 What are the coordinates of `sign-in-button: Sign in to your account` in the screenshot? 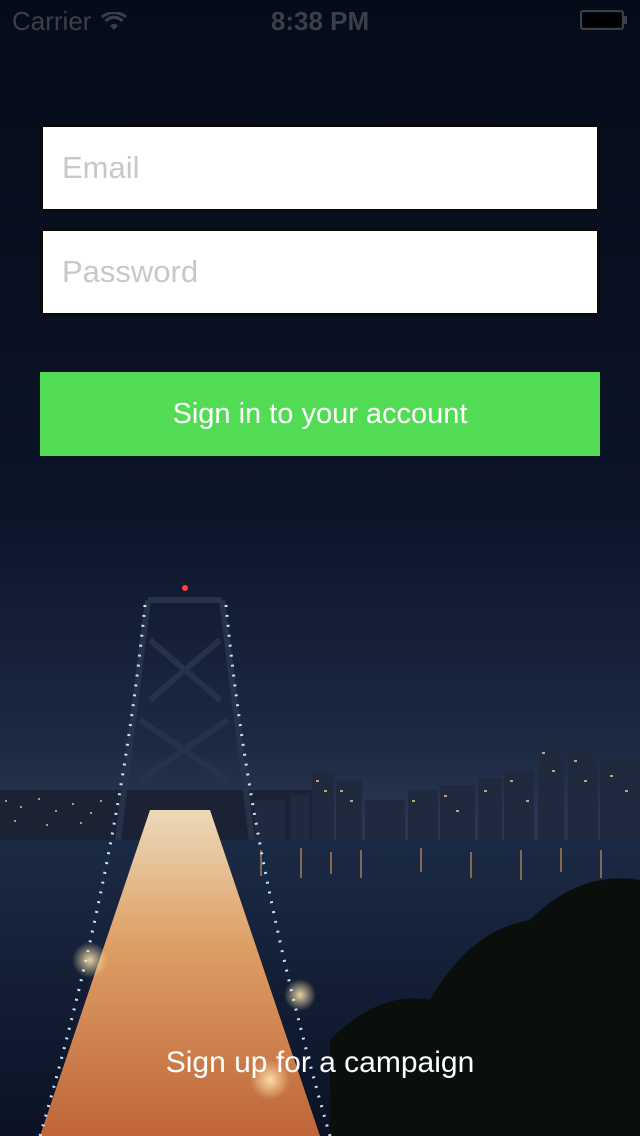 It's located at (320, 414).